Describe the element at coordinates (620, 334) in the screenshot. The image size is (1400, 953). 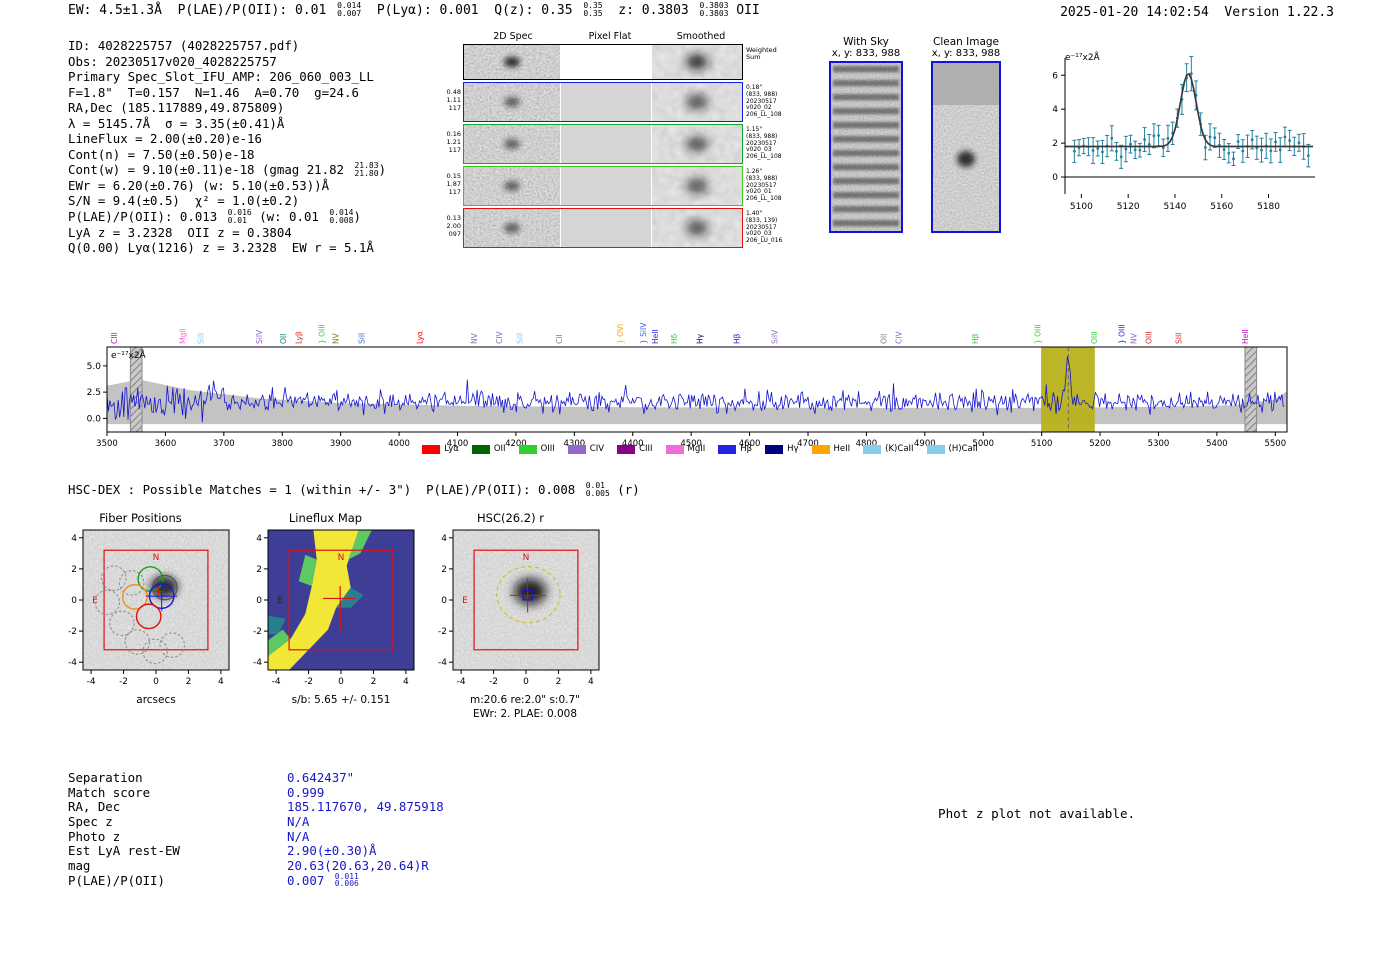
I see `svg-text: } OVI` at that location.